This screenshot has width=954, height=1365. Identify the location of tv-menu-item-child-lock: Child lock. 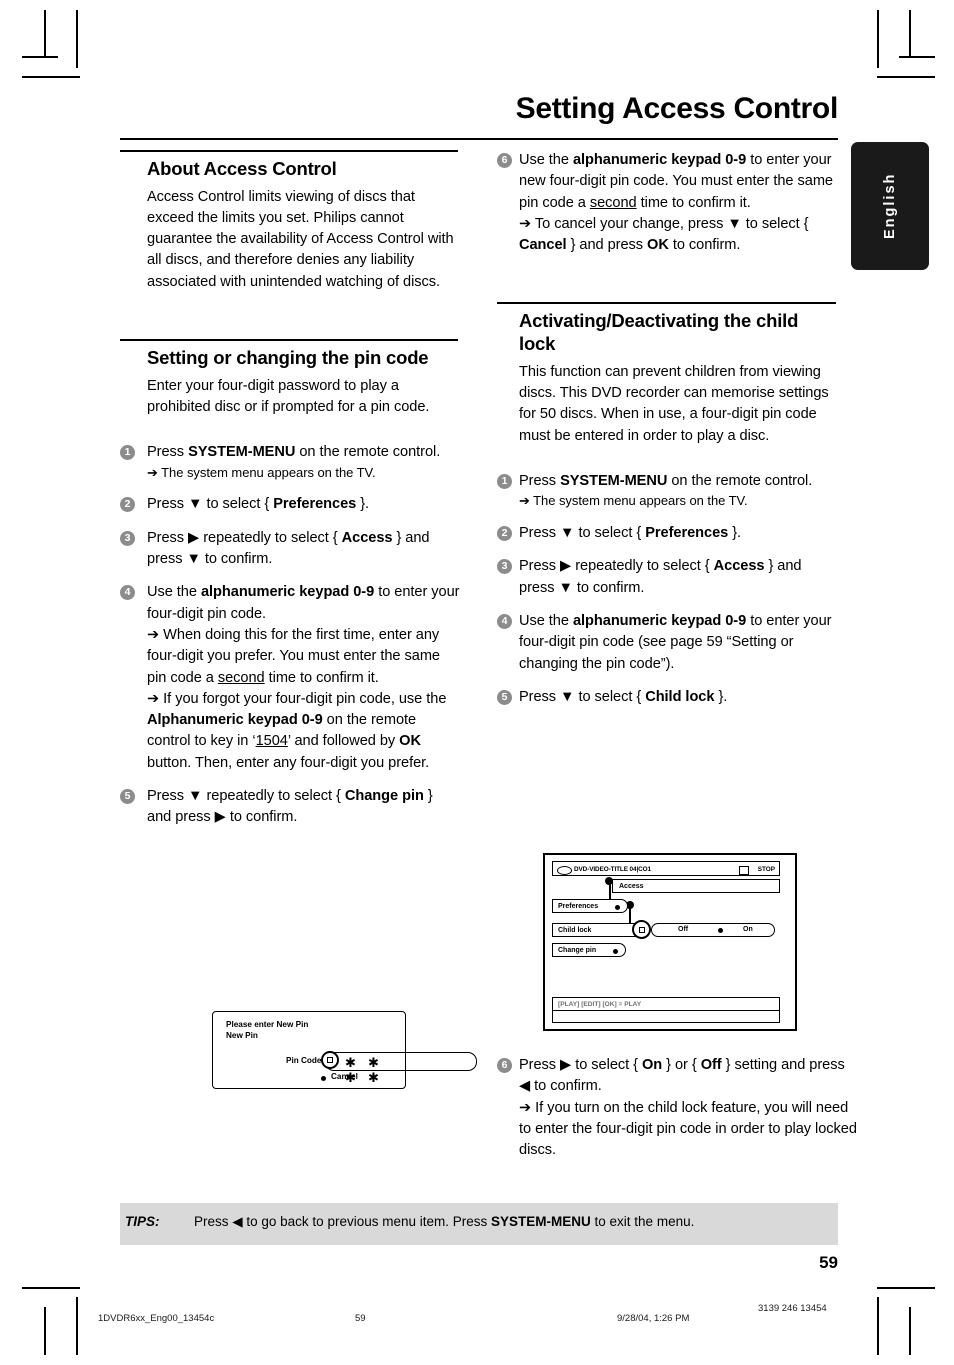
(596, 930).